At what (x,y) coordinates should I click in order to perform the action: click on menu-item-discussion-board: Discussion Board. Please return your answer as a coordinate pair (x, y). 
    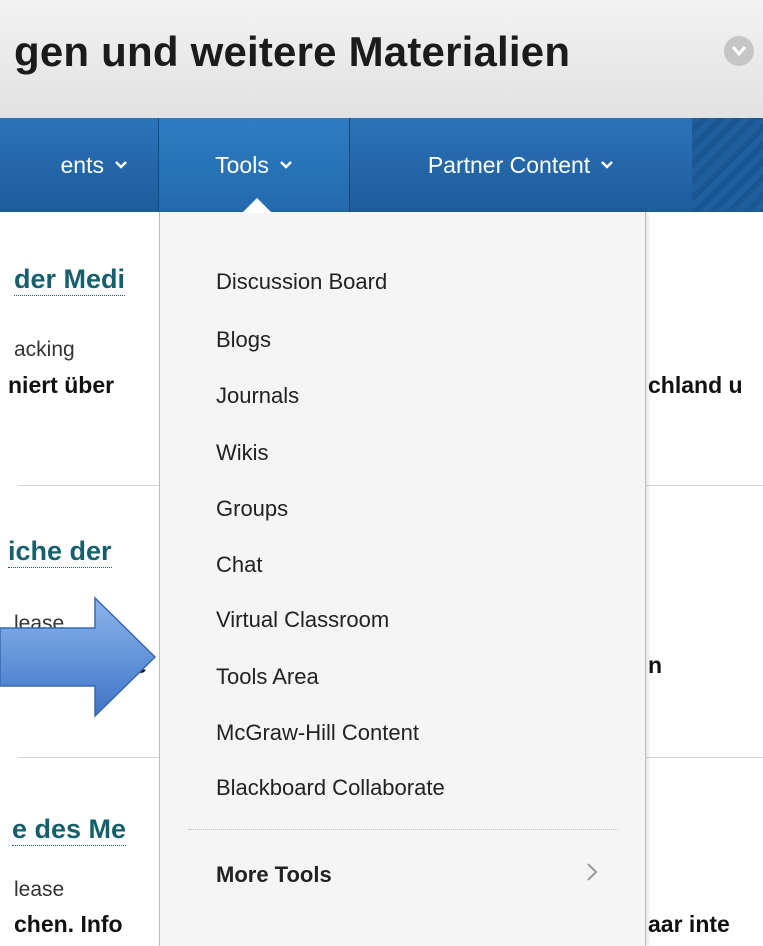
    Looking at the image, I should click on (301, 282).